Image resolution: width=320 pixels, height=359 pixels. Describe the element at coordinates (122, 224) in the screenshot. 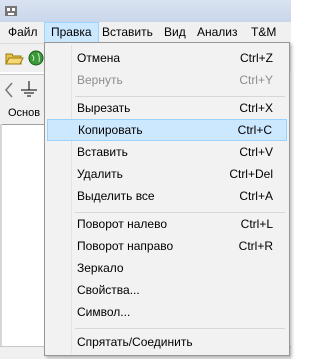

I see `menu-item-label: Поворот налево` at that location.